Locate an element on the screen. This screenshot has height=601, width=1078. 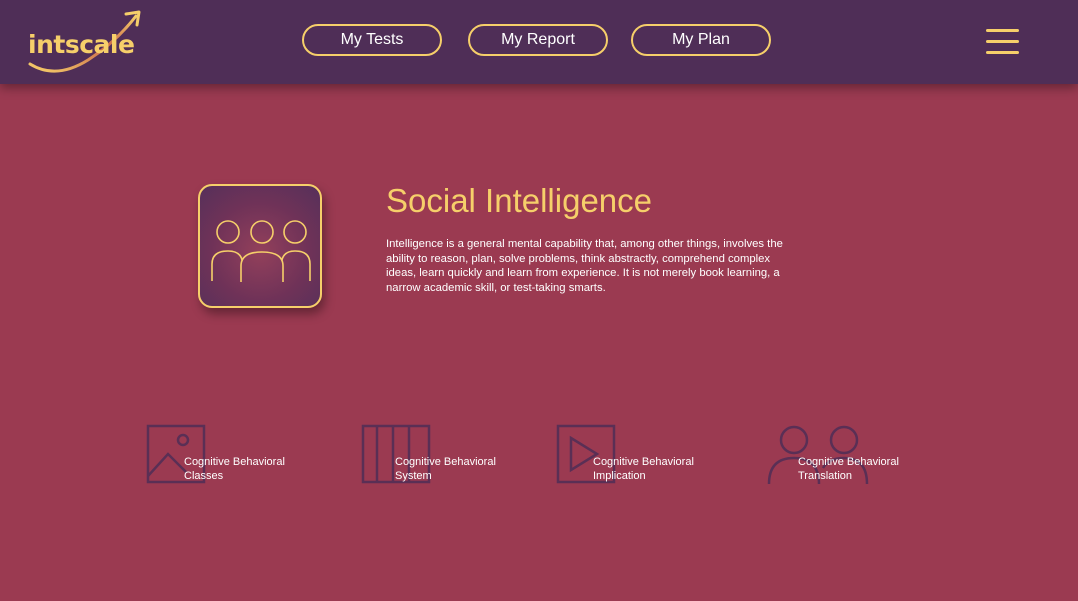
group-of-people-icon is located at coordinates (261, 251).